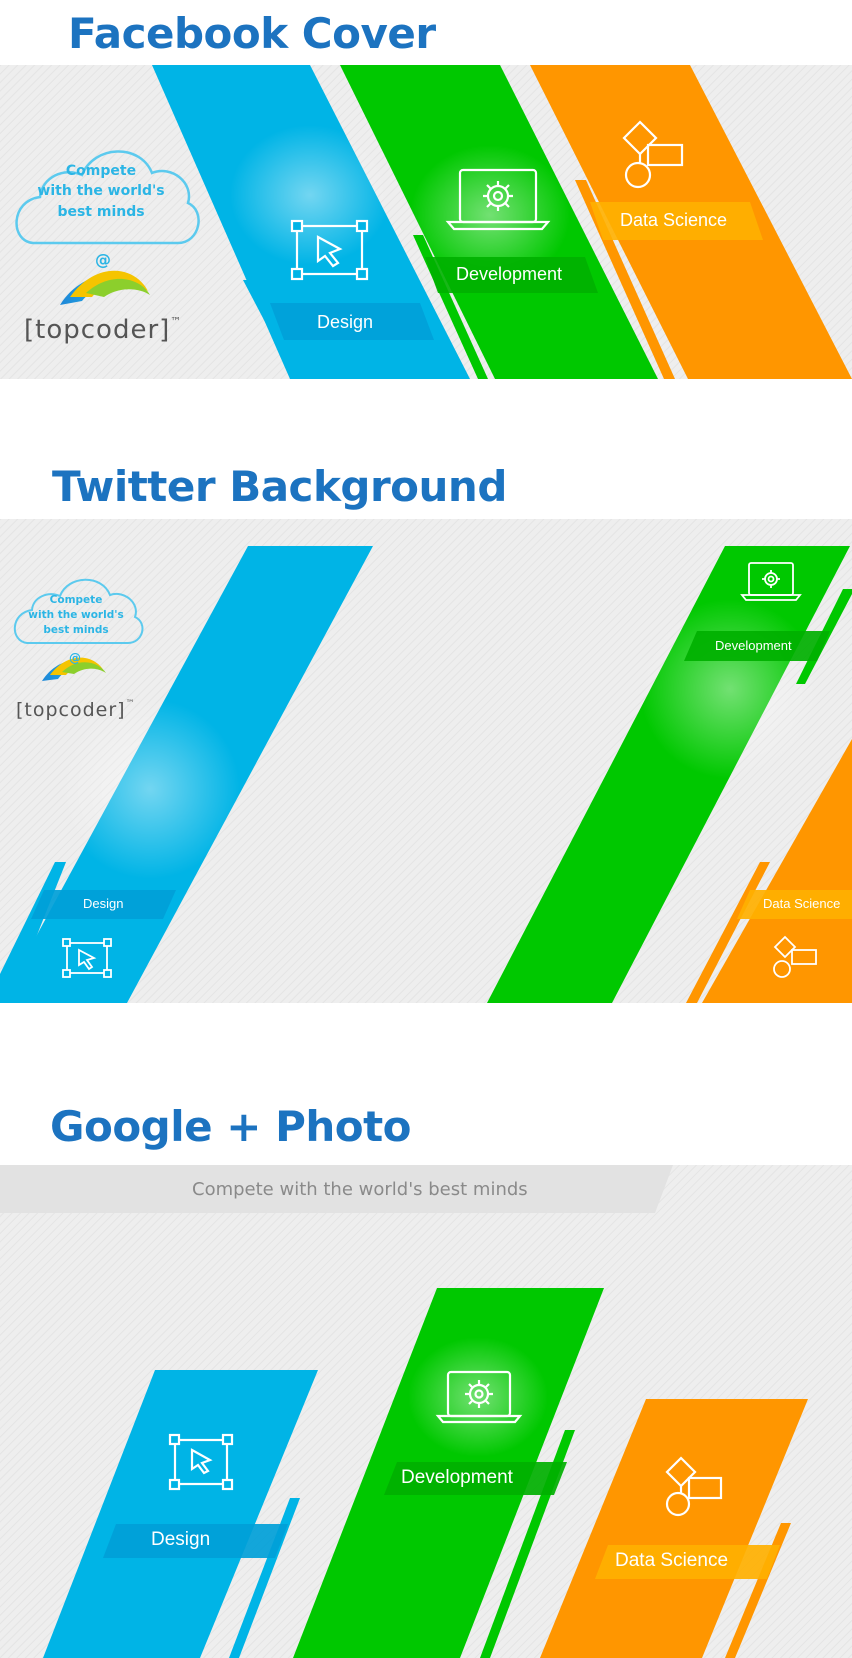 The image size is (852, 1658). What do you see at coordinates (345, 322) in the screenshot?
I see `facebook-design-label: Design` at bounding box center [345, 322].